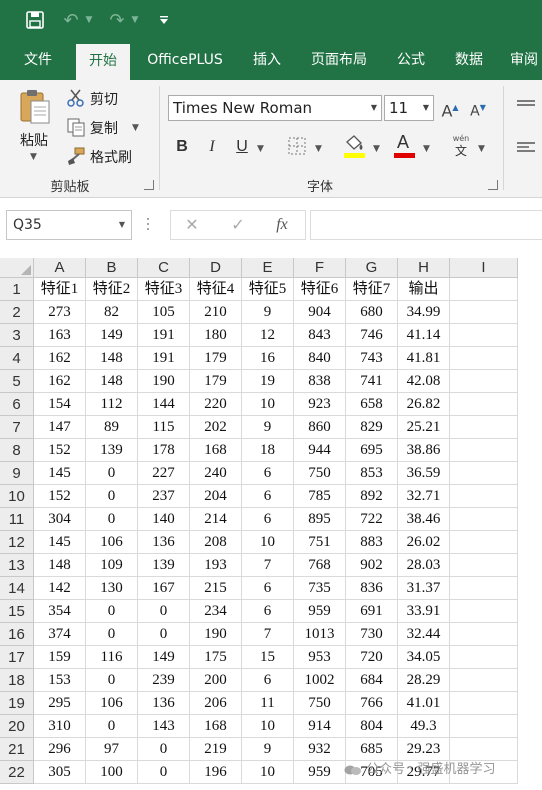 This screenshot has width=542, height=790. I want to click on table-cell: 7, so click(268, 634).